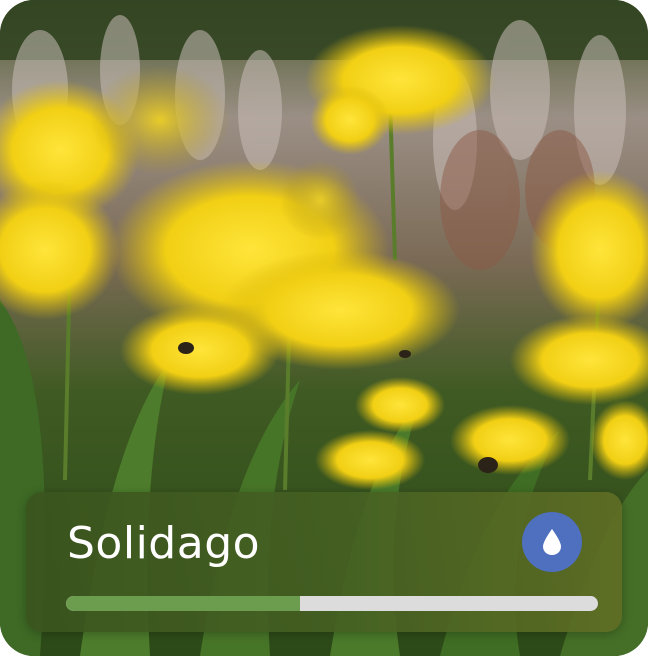 Image resolution: width=648 pixels, height=656 pixels. Describe the element at coordinates (164, 543) in the screenshot. I see `plant-name: Solidago` at that location.